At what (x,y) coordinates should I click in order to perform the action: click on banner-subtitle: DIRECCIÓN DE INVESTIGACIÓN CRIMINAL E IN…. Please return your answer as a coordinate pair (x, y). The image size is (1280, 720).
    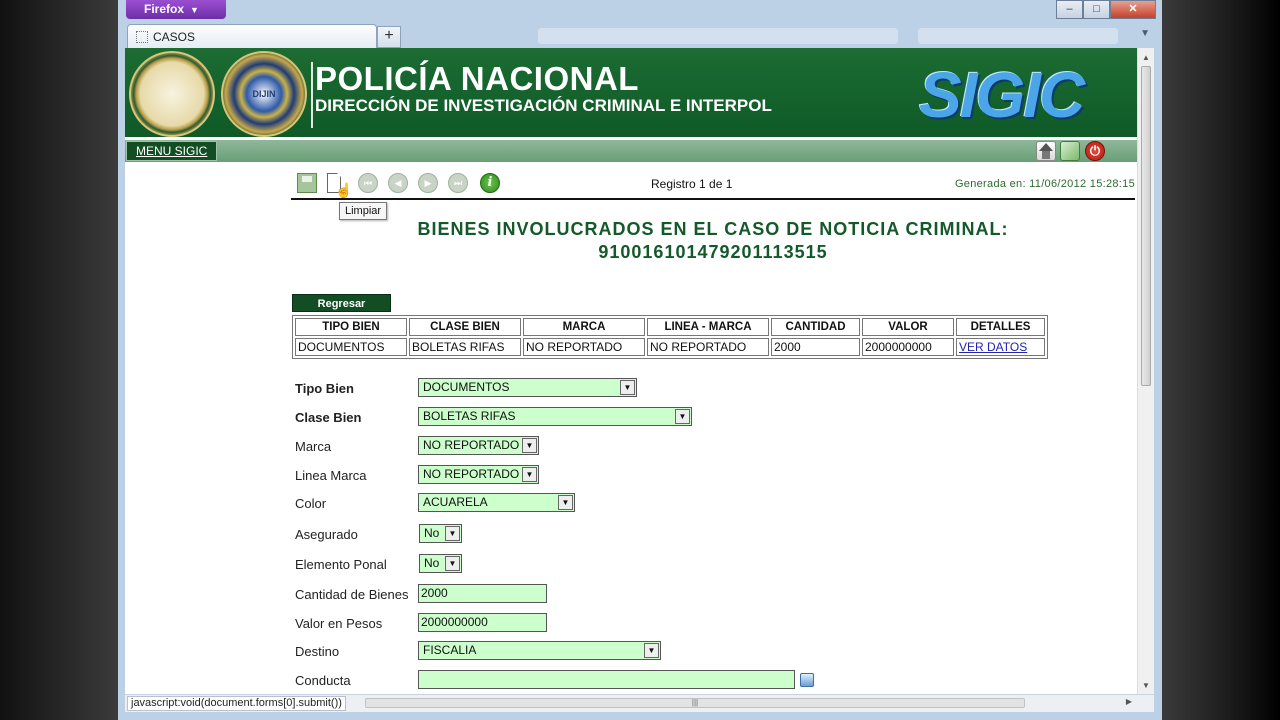
    Looking at the image, I should click on (543, 105).